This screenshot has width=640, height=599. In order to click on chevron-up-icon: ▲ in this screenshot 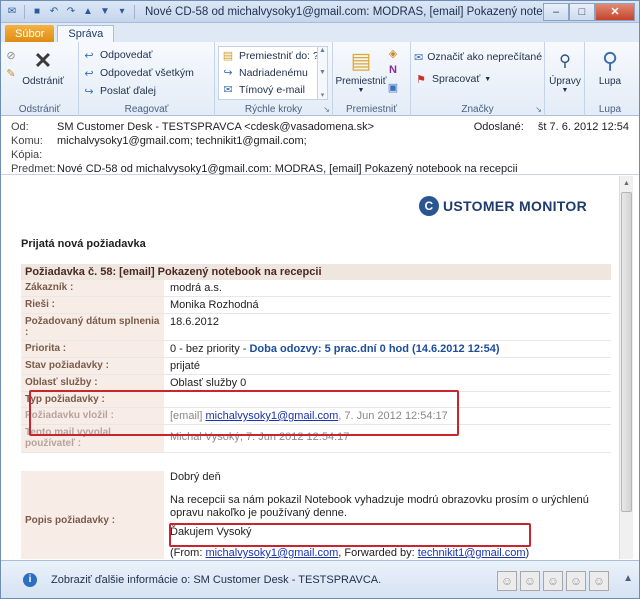, I will do `click(628, 578)`.